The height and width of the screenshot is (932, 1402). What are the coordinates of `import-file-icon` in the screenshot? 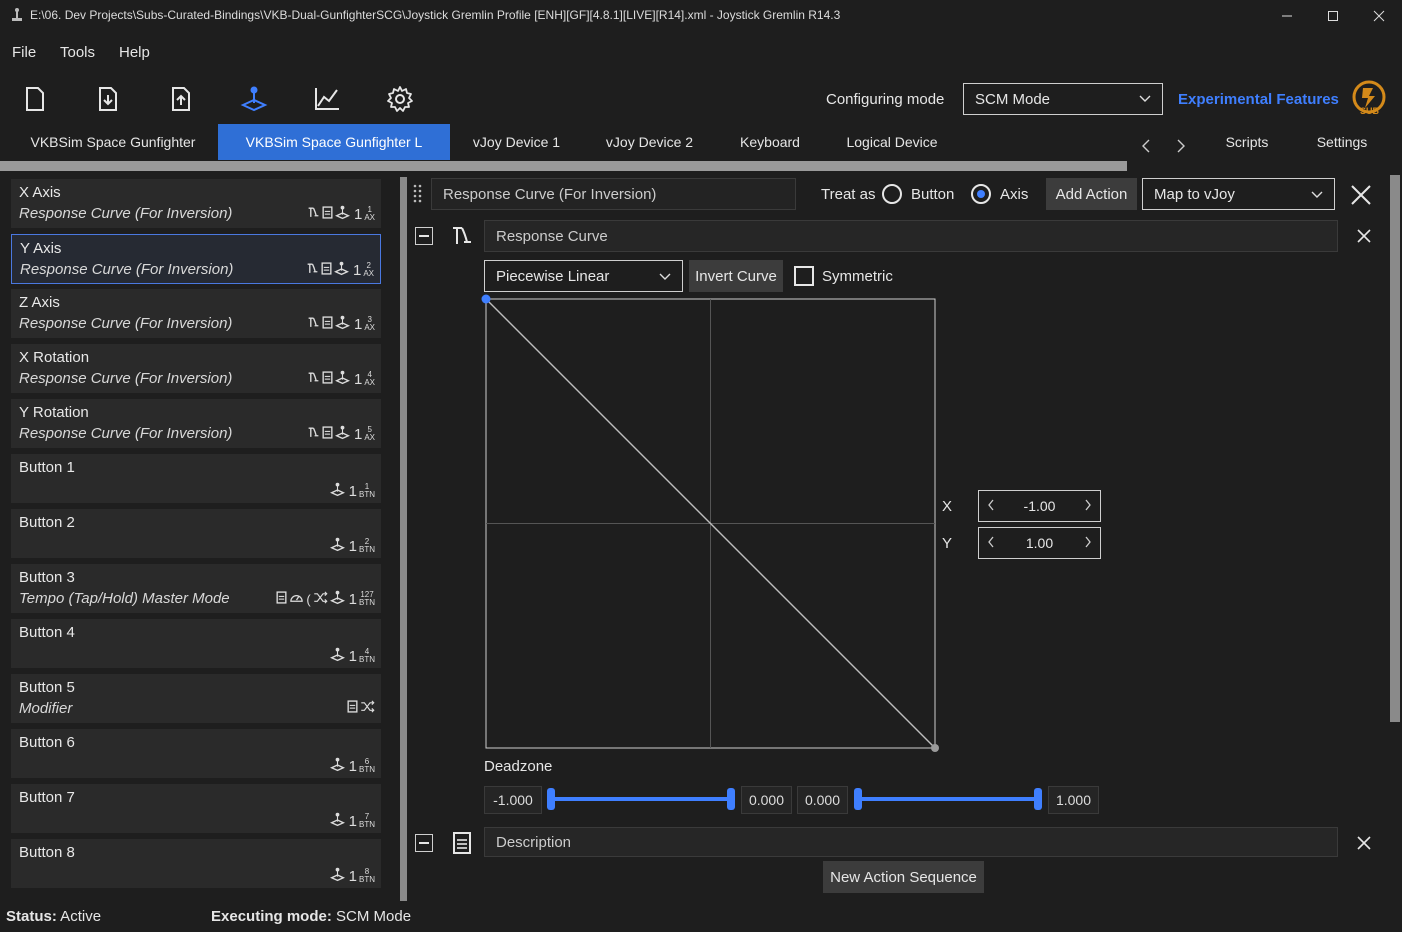 It's located at (108, 99).